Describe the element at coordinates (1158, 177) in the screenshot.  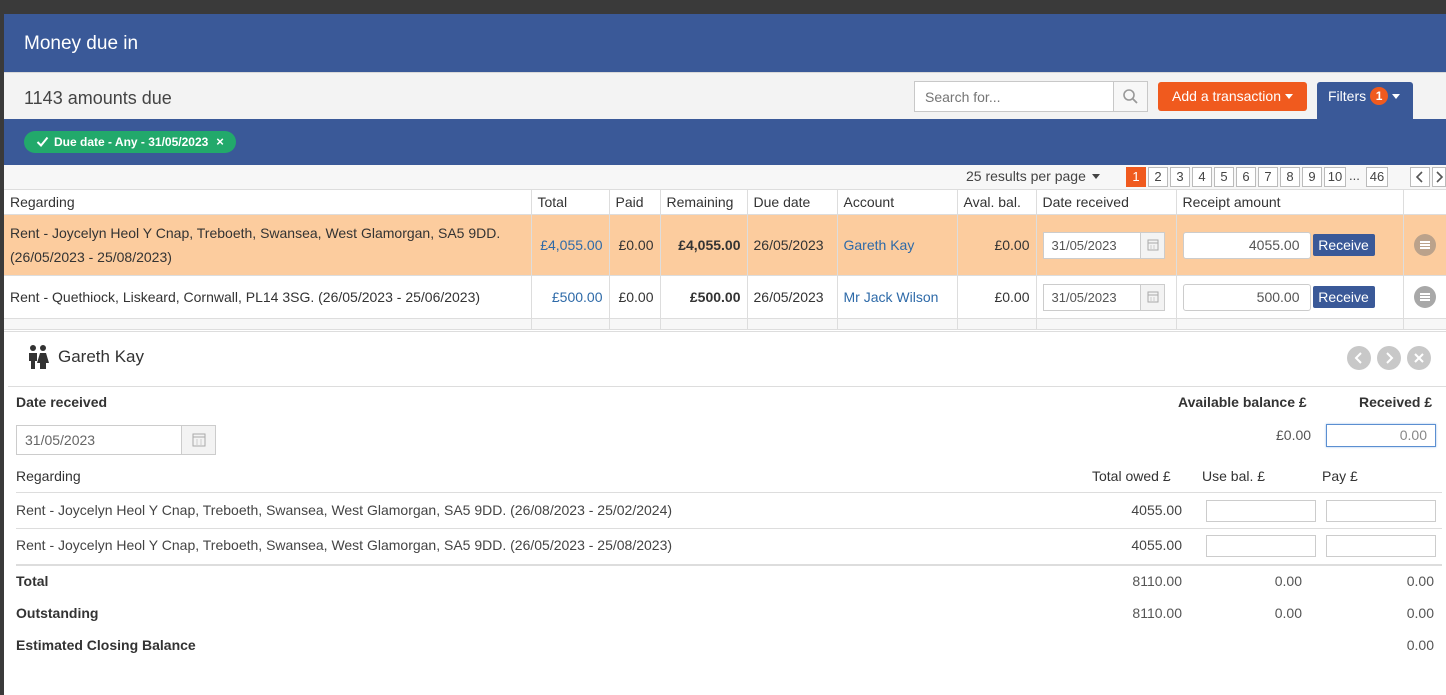
I see `page-button-2: 2` at that location.